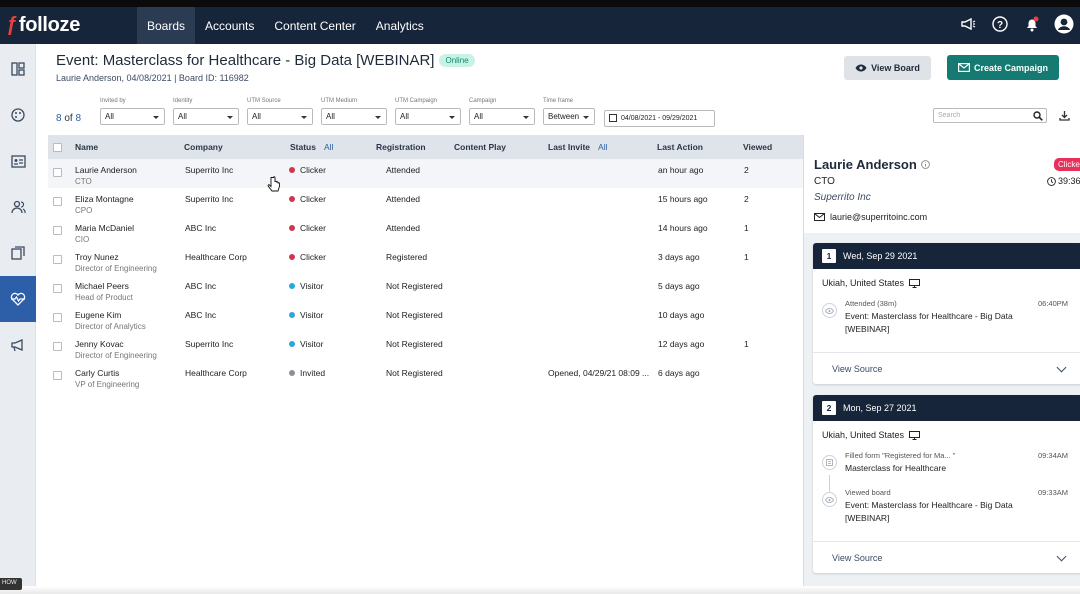 This screenshot has width=1080, height=594. What do you see at coordinates (483, 101) in the screenshot?
I see `filter-label: Campaign` at bounding box center [483, 101].